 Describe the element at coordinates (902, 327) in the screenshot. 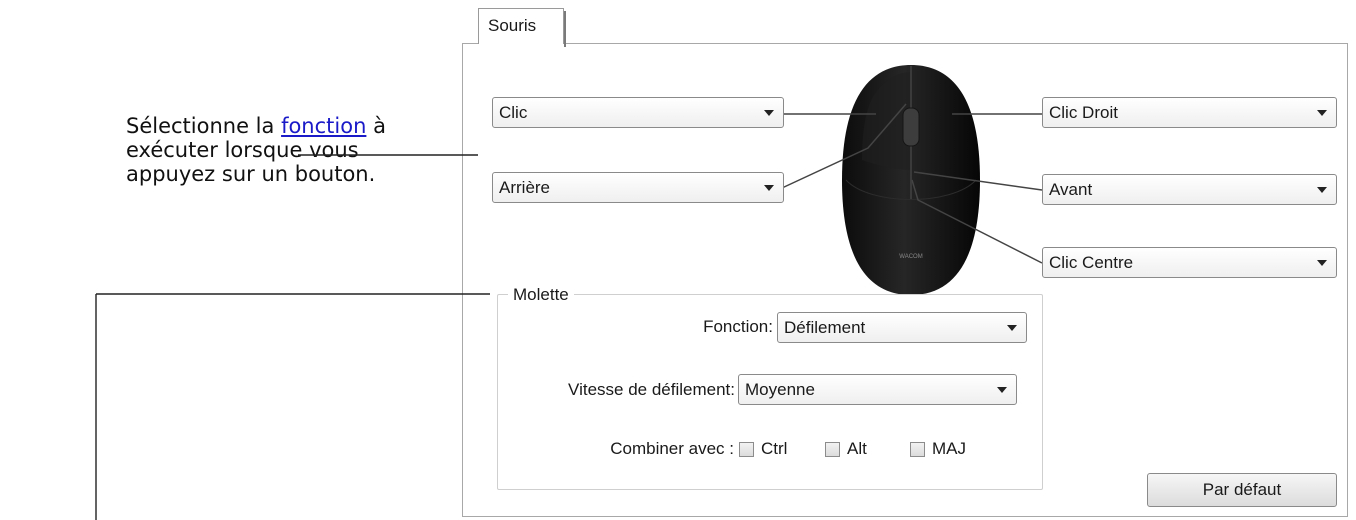

I see `wheel-function-select: Défilement` at that location.